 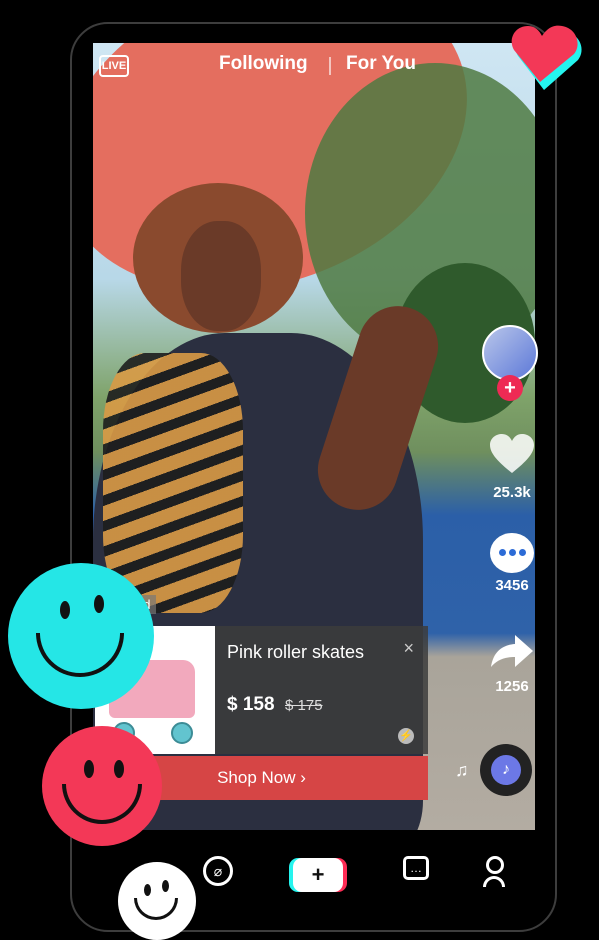 What do you see at coordinates (512, 492) in the screenshot?
I see `like-count: 25.3k` at bounding box center [512, 492].